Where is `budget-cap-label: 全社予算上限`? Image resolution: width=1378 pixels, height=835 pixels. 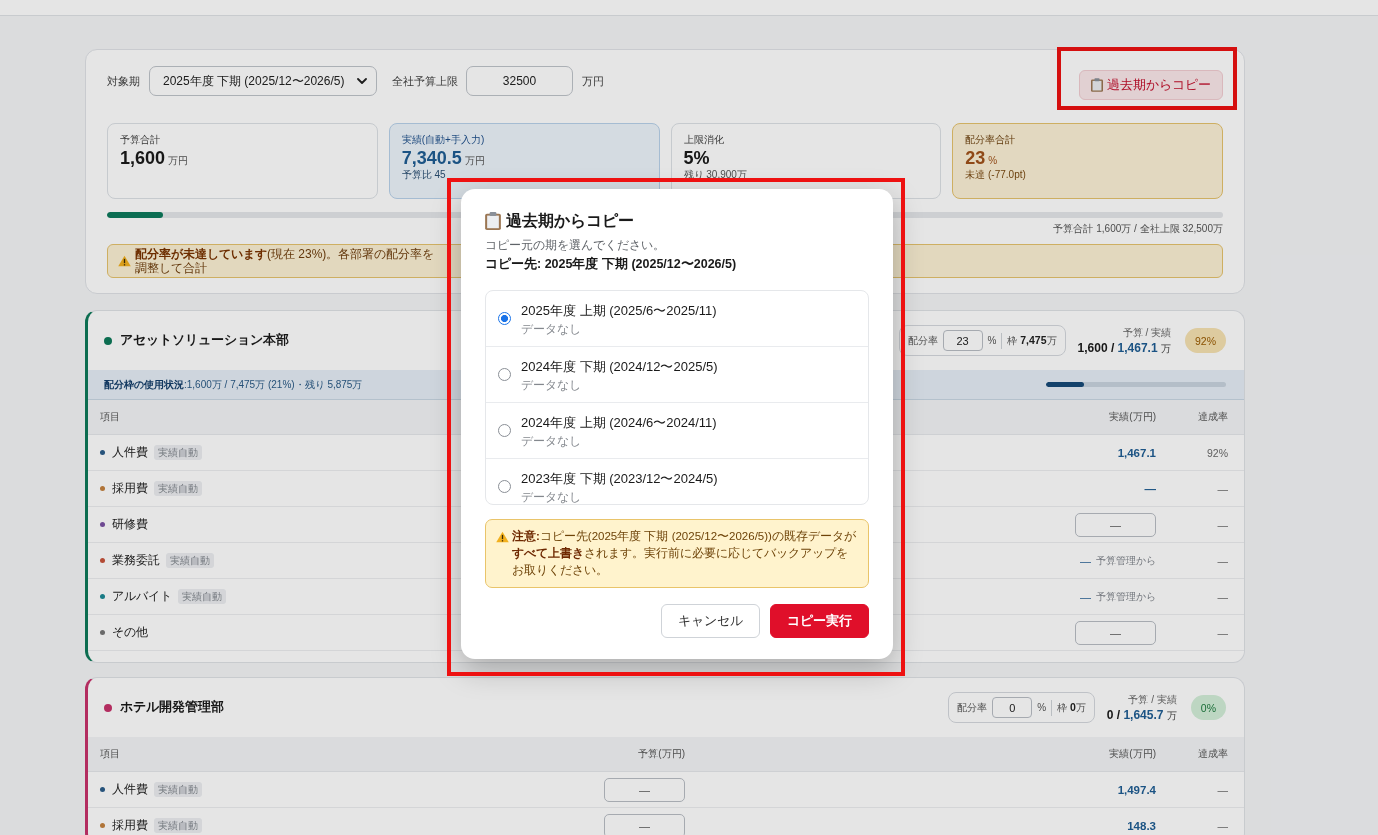 budget-cap-label: 全社予算上限 is located at coordinates (425, 81).